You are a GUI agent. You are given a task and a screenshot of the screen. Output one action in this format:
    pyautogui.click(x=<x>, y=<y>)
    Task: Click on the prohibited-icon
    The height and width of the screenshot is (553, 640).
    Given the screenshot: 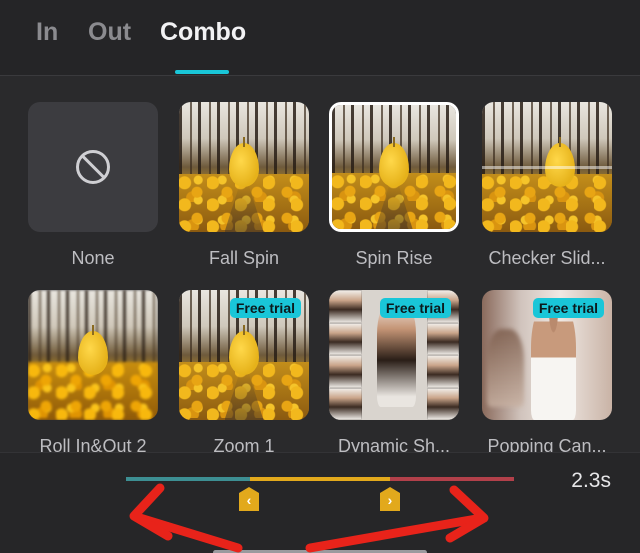 What is the action you would take?
    pyautogui.click(x=93, y=167)
    